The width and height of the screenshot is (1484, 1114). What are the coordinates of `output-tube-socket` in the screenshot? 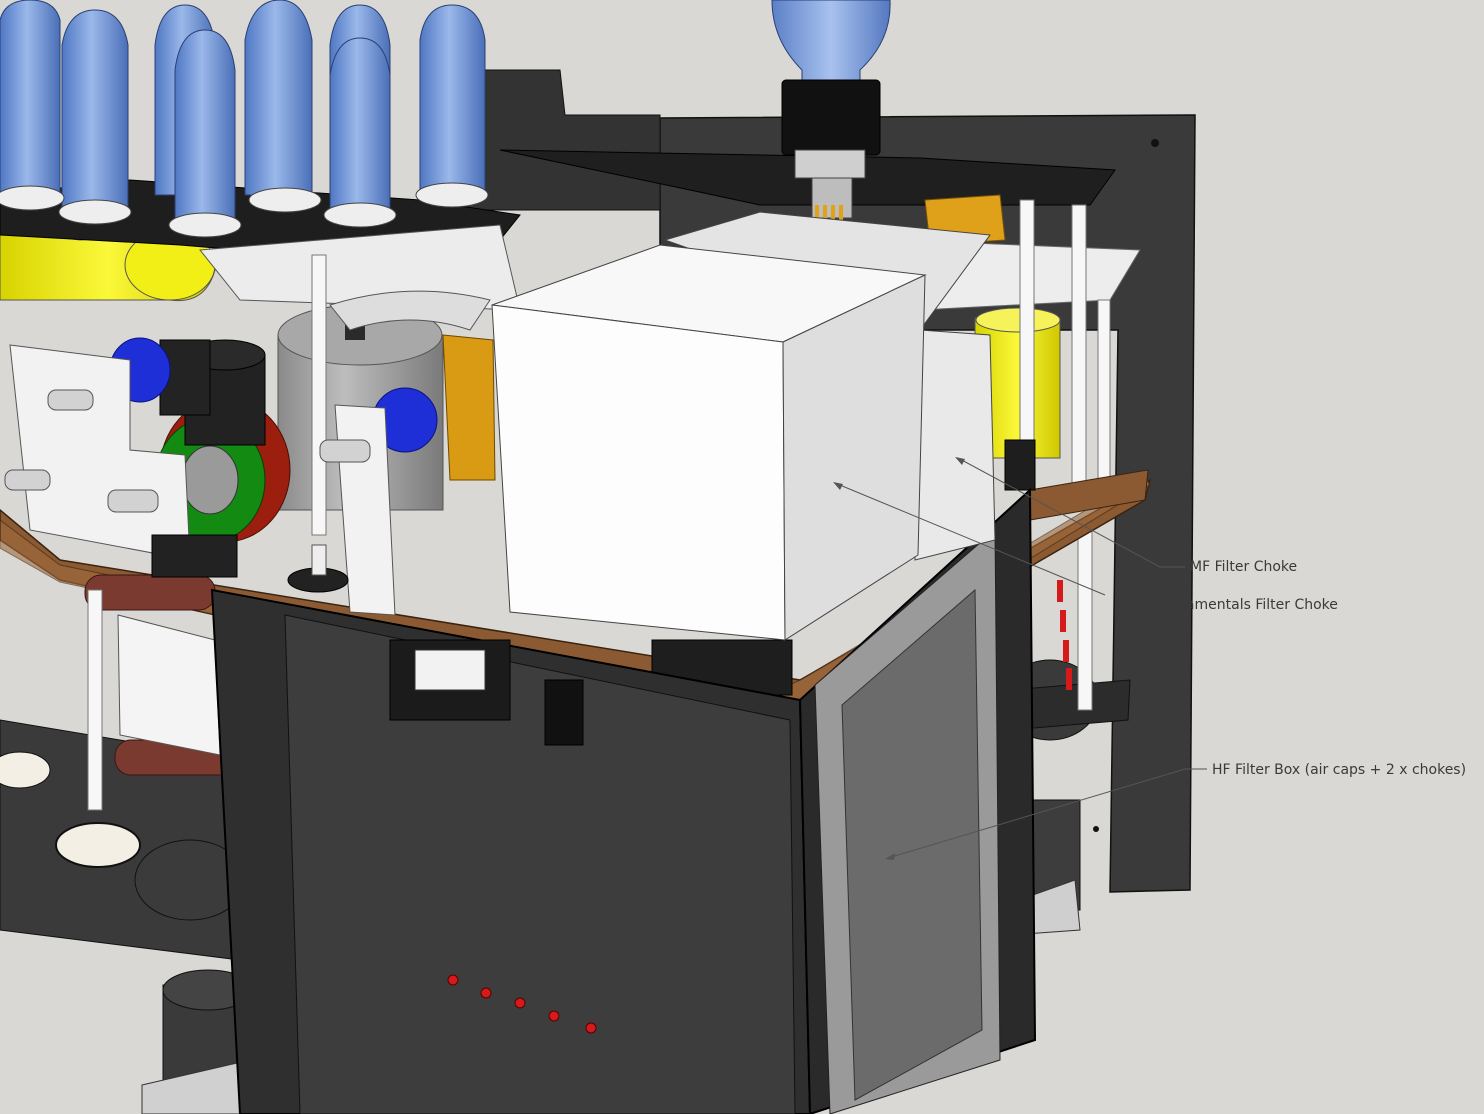 It's located at (830, 164).